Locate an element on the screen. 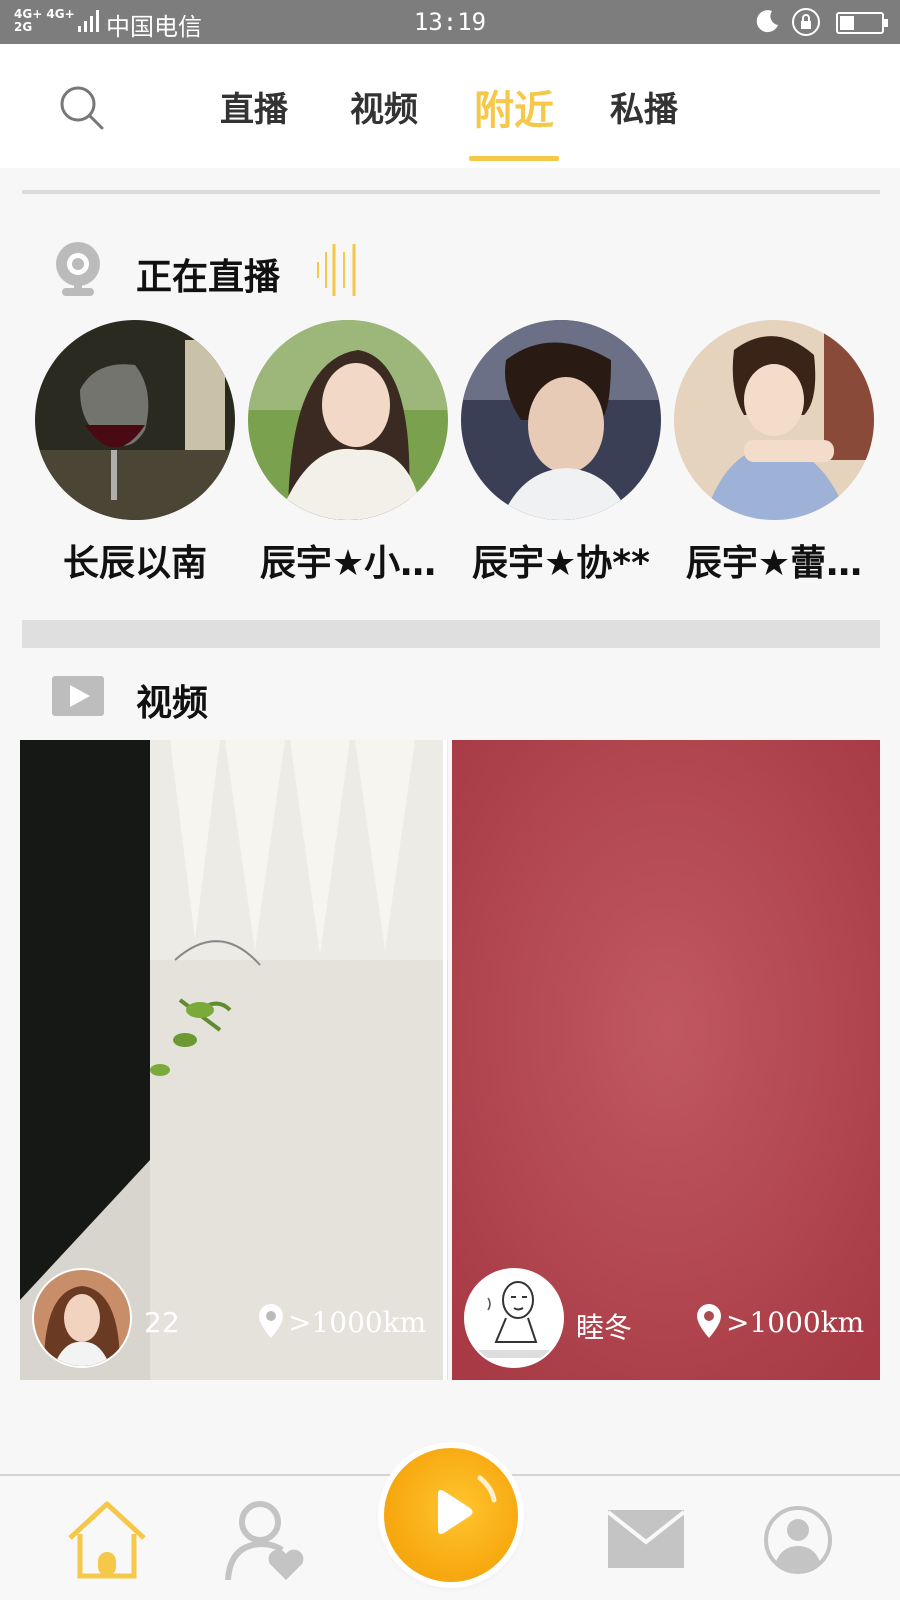 The image size is (900, 1600). tab-video: 视频 is located at coordinates (384, 106).